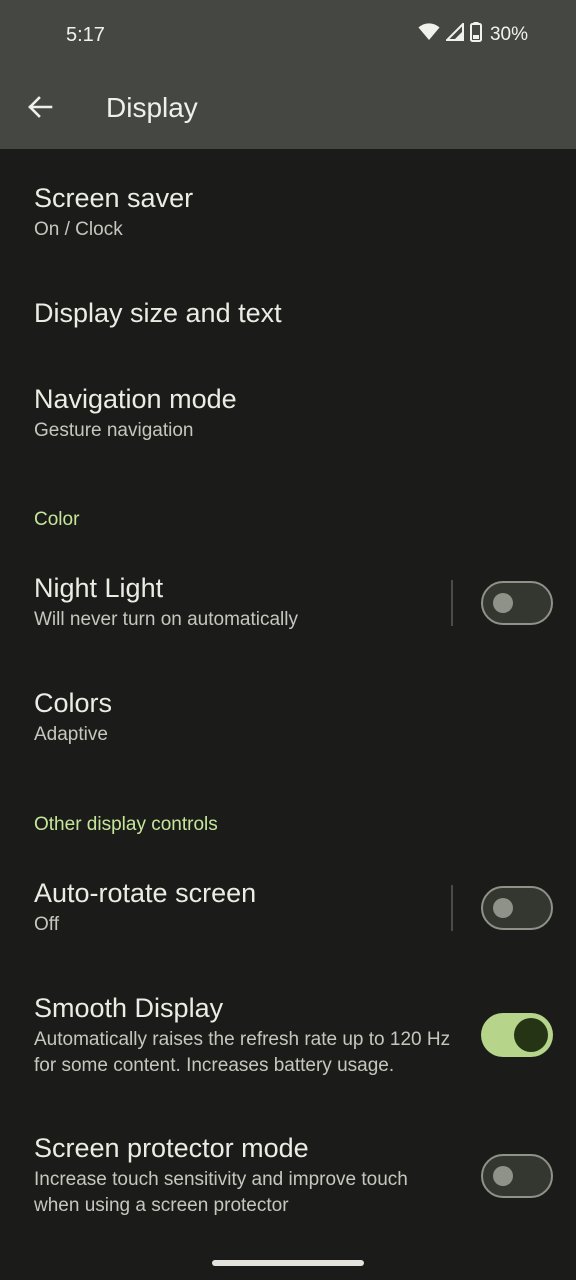  Describe the element at coordinates (171, 1148) in the screenshot. I see `item-title: Screen protector mode` at that location.